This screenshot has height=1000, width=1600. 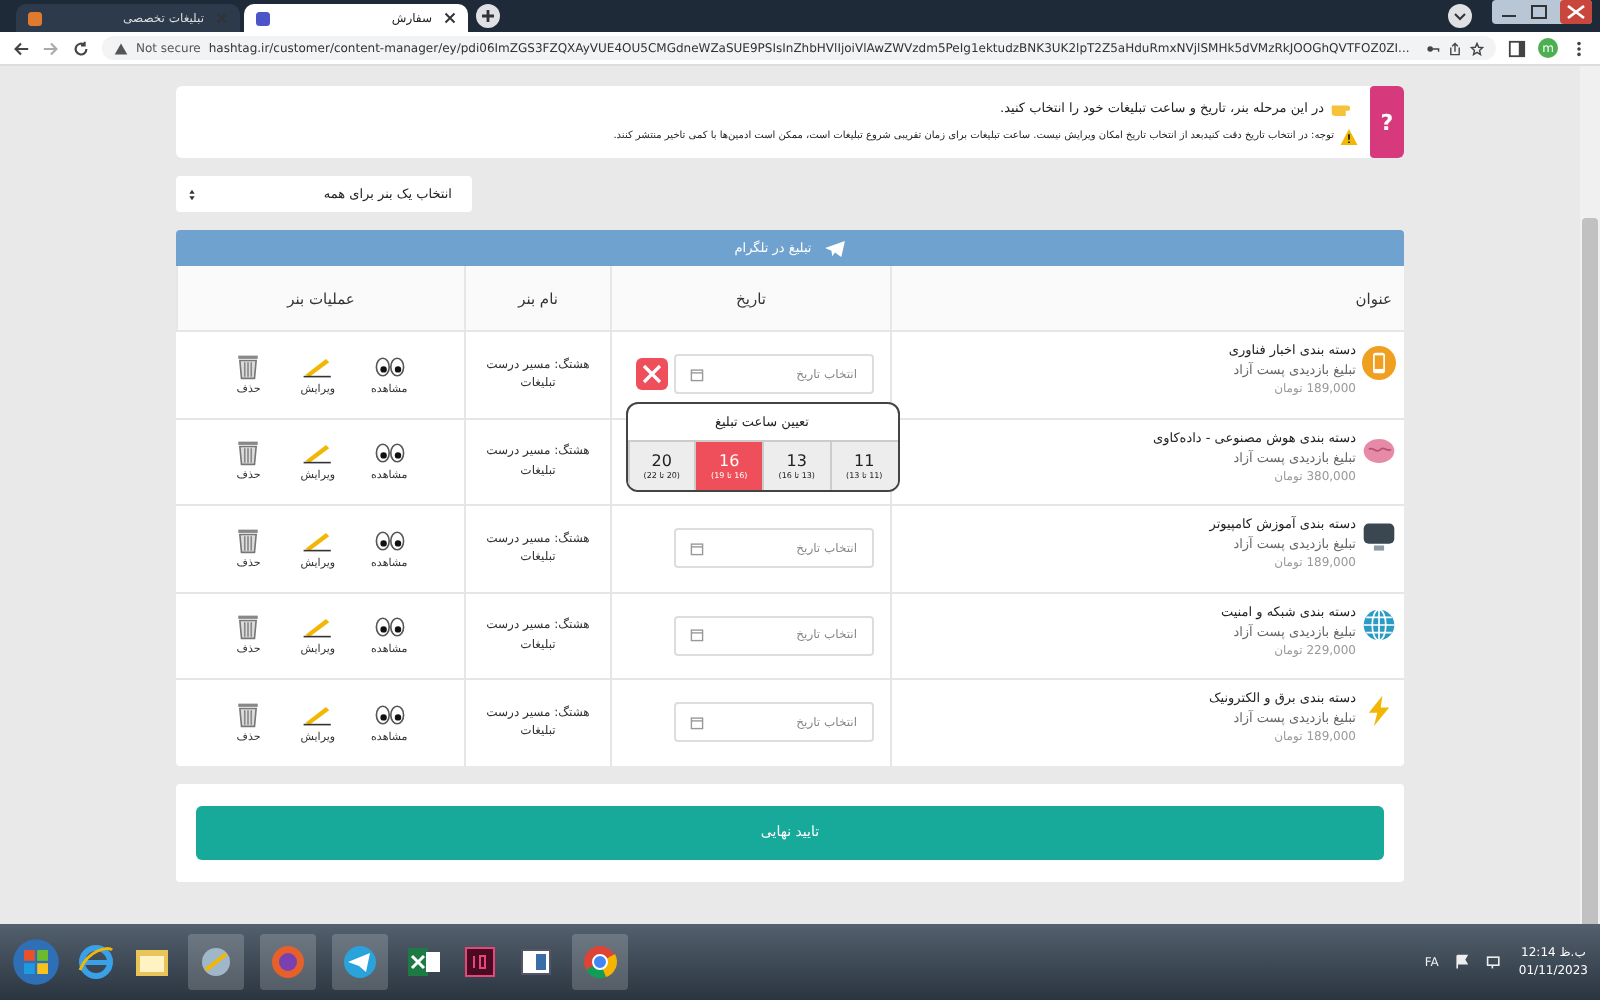 I want to click on monitor-icon, so click(x=1379, y=537).